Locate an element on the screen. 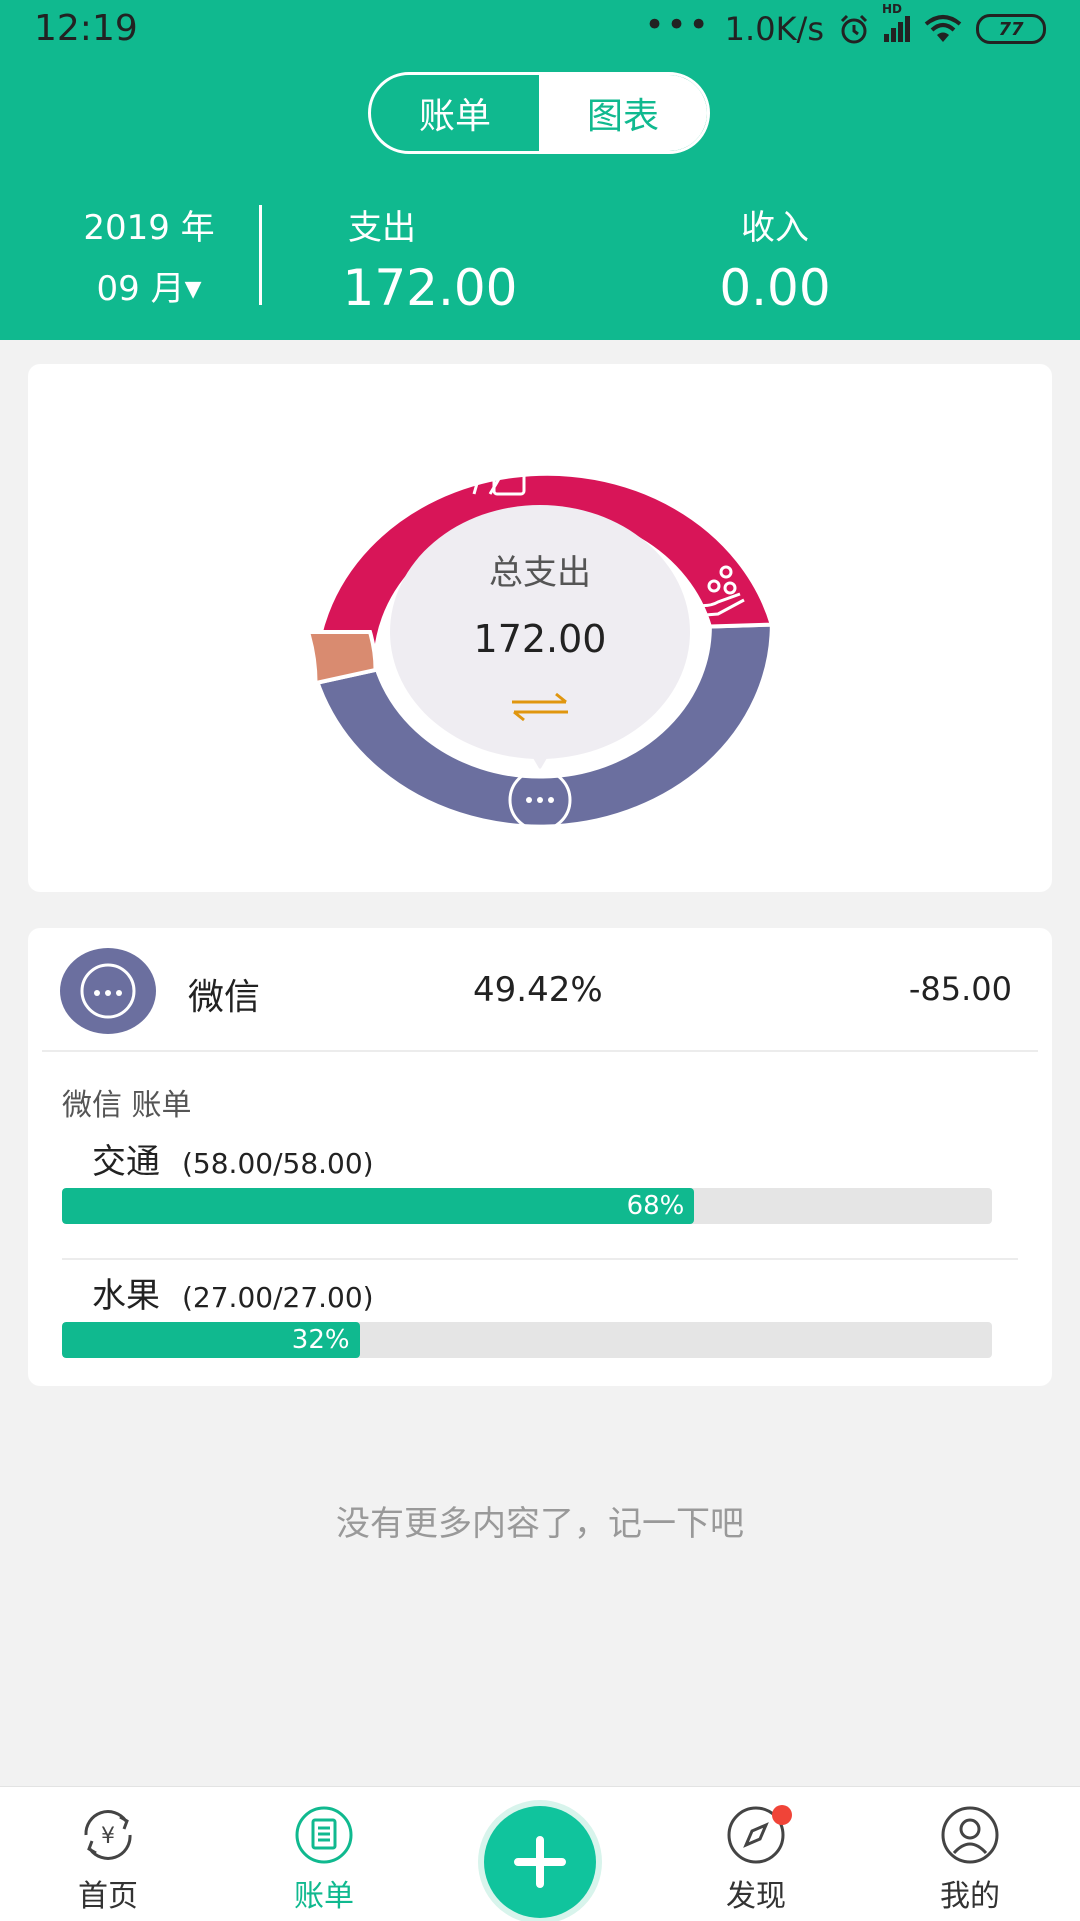  category-name: 微信 is located at coordinates (224, 997).